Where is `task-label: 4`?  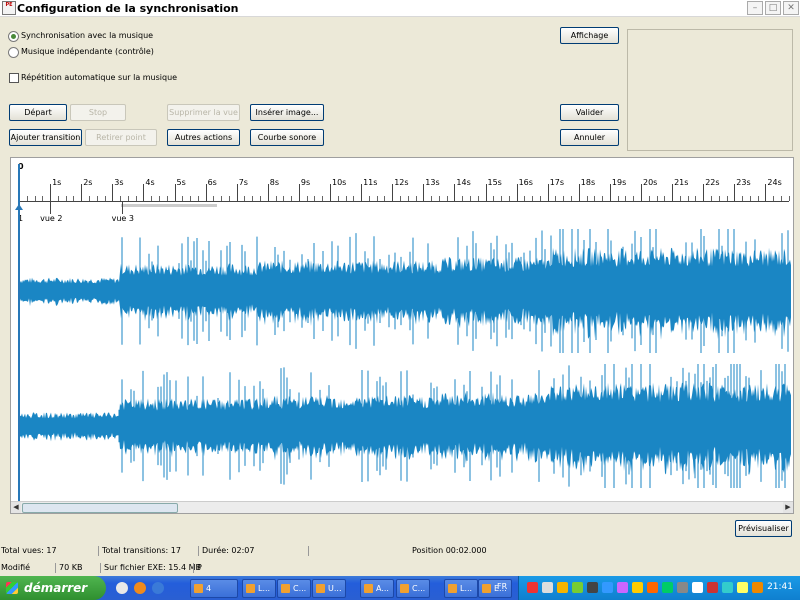
task-label: 4 is located at coordinates (209, 588).